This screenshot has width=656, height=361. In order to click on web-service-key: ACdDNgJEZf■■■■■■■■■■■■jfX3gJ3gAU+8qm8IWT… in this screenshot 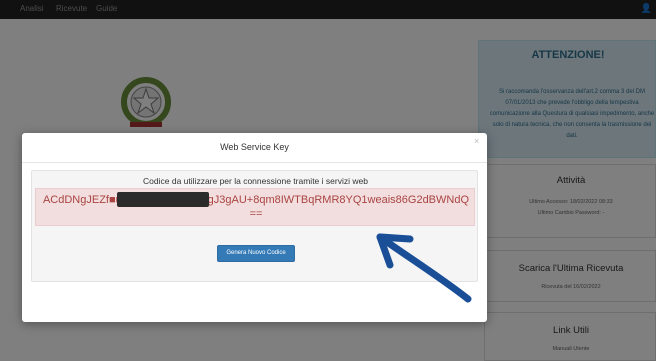, I will do `click(256, 207)`.